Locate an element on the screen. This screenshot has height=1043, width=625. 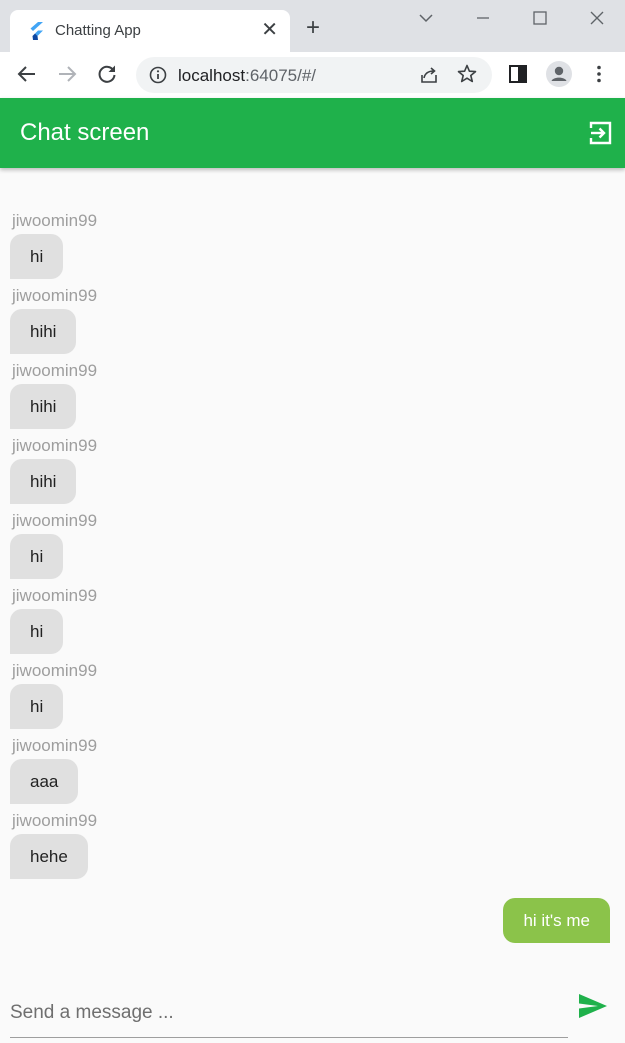
app-bar: Chat screen is located at coordinates (312, 133).